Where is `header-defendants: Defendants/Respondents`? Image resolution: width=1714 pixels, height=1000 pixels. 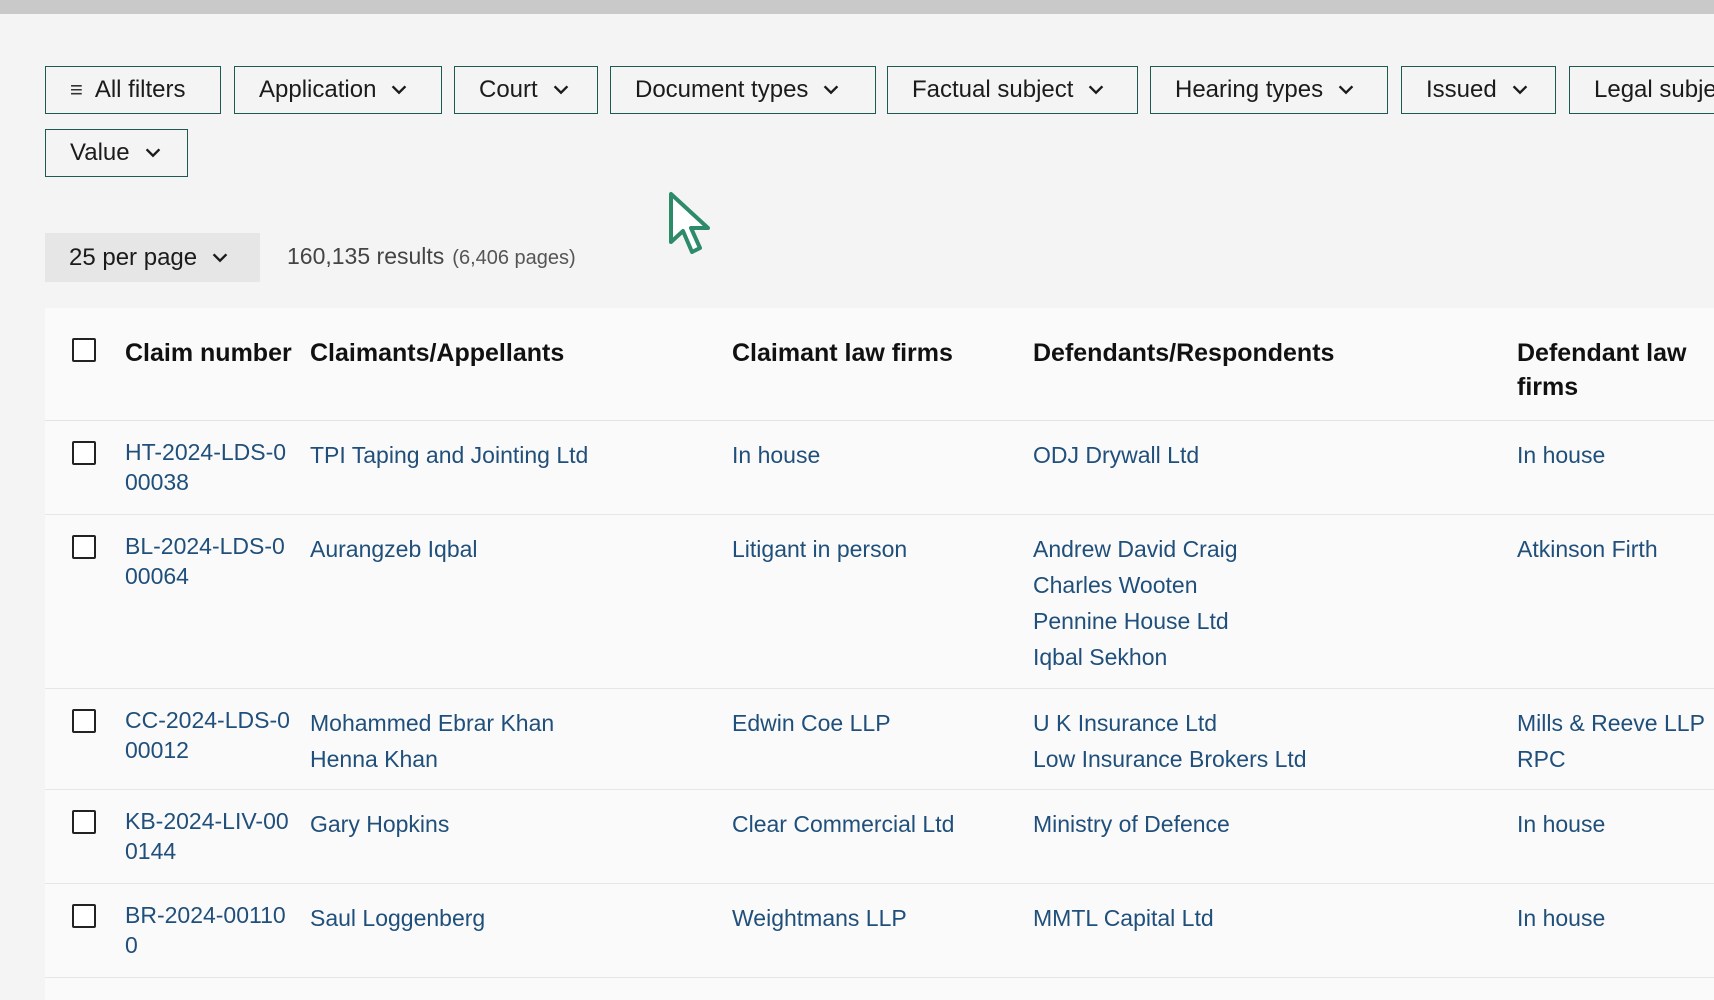 header-defendants: Defendants/Respondents is located at coordinates (1183, 353).